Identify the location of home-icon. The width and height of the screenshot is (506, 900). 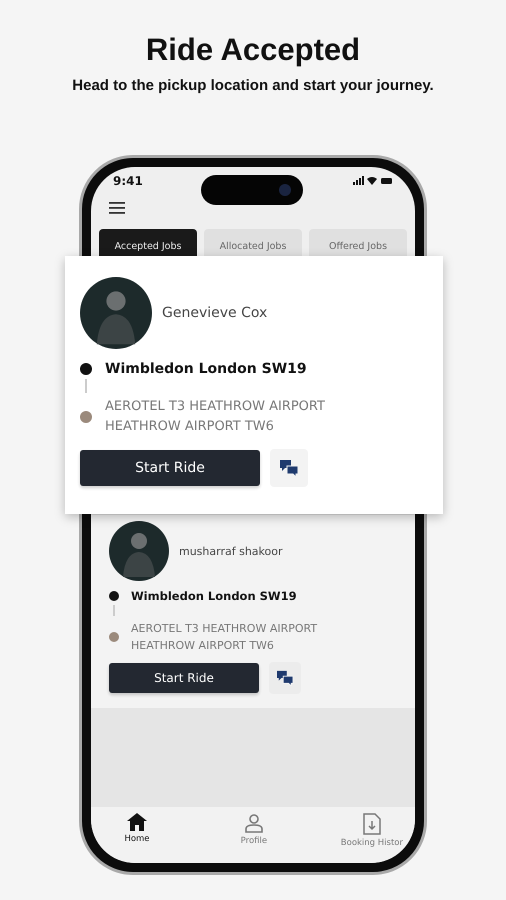
(137, 822).